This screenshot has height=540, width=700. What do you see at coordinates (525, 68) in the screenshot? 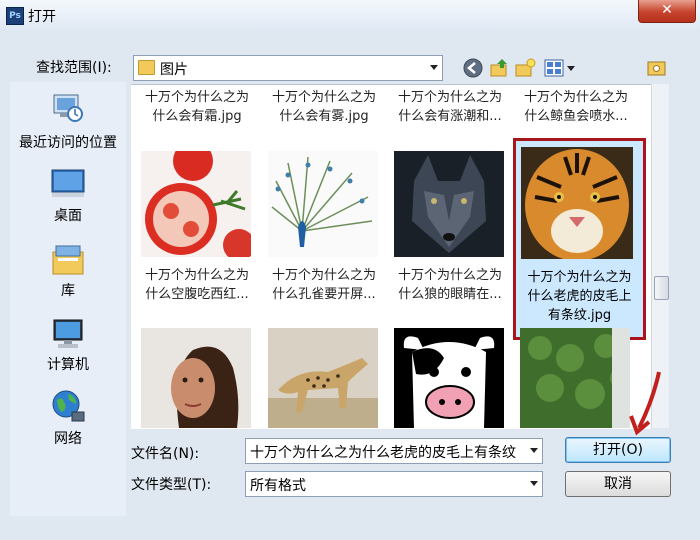
I see `new-folder-icon` at bounding box center [525, 68].